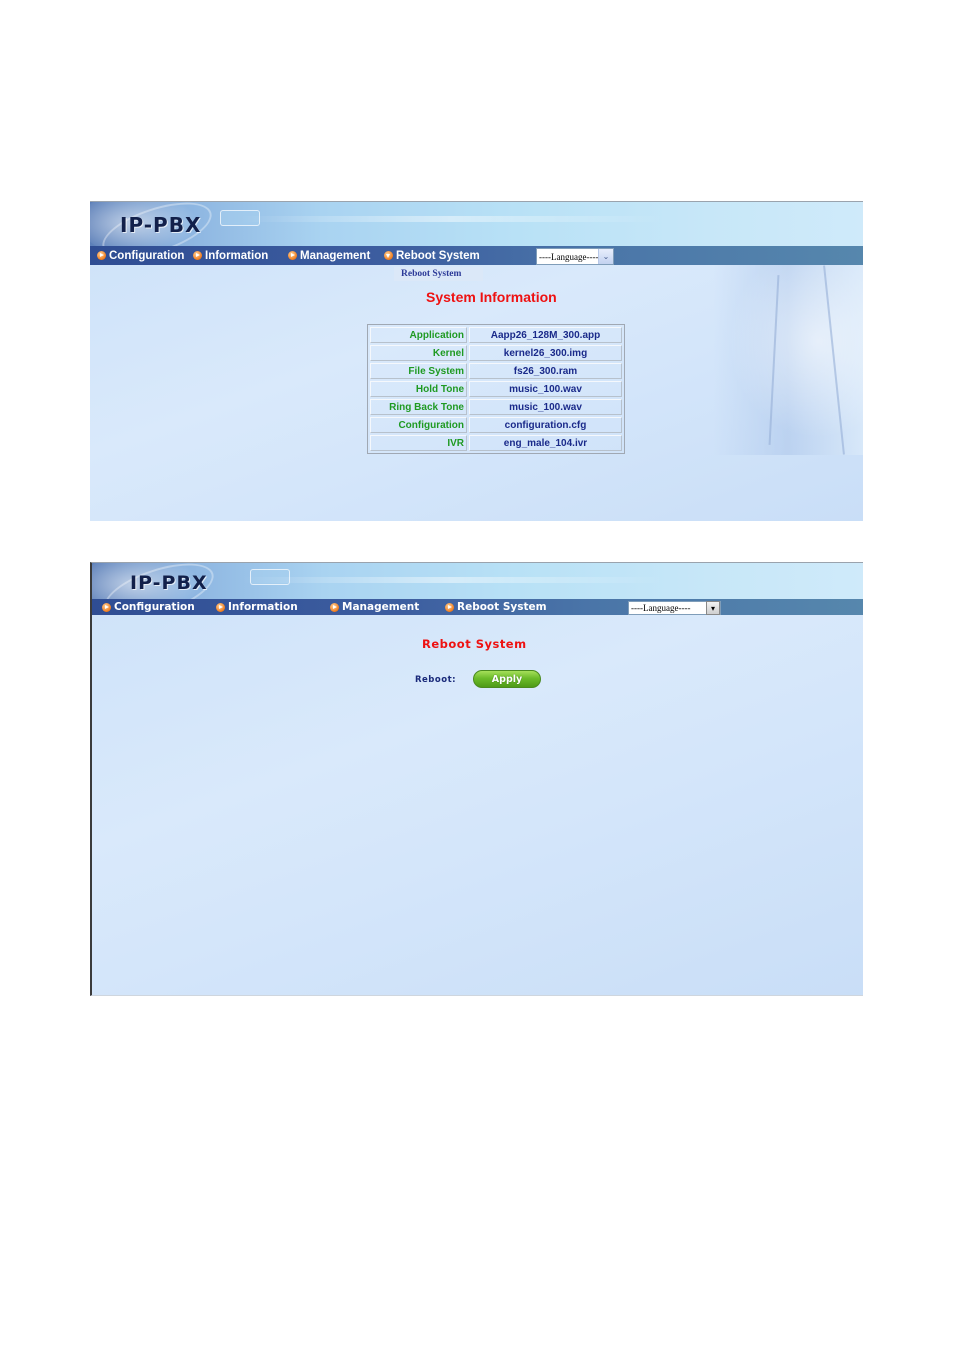  I want to click on language-select: ----Language---- ▾, so click(674, 608).